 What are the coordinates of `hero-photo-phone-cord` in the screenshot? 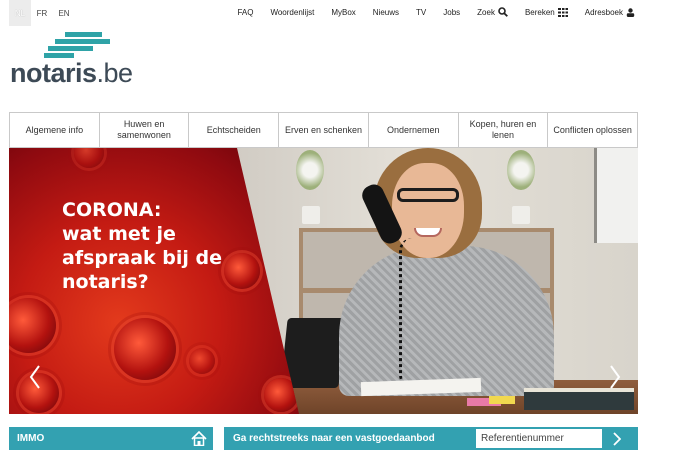 It's located at (412, 313).